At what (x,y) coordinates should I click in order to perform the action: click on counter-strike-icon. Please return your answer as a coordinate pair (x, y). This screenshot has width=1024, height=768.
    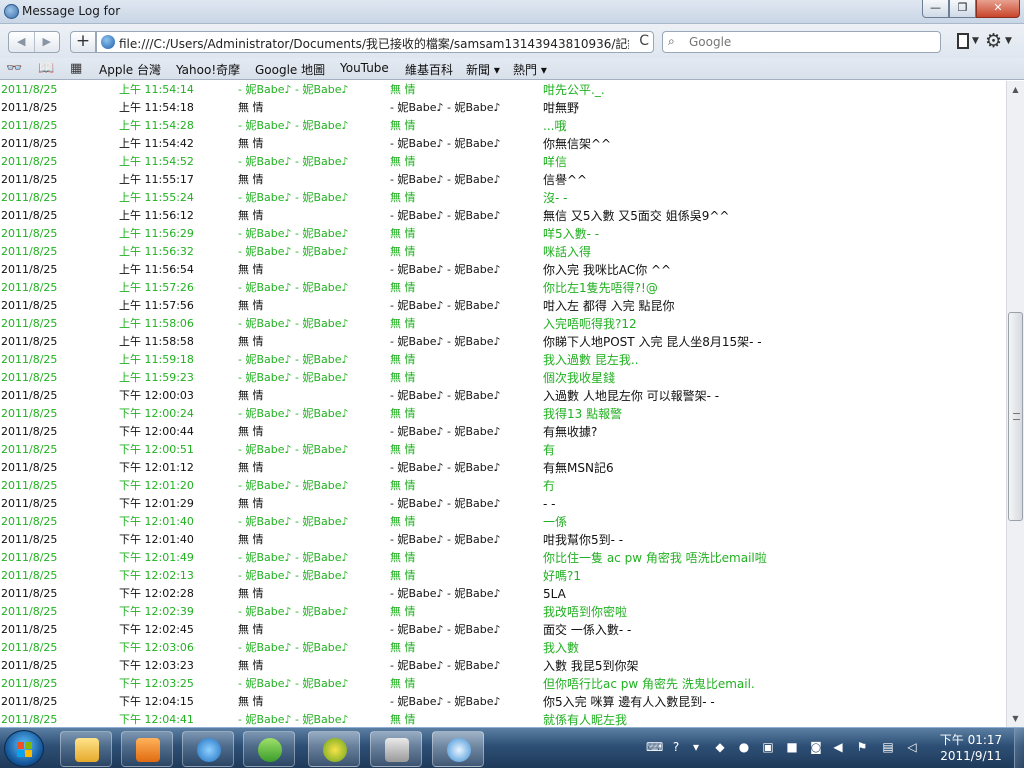
    Looking at the image, I should click on (397, 750).